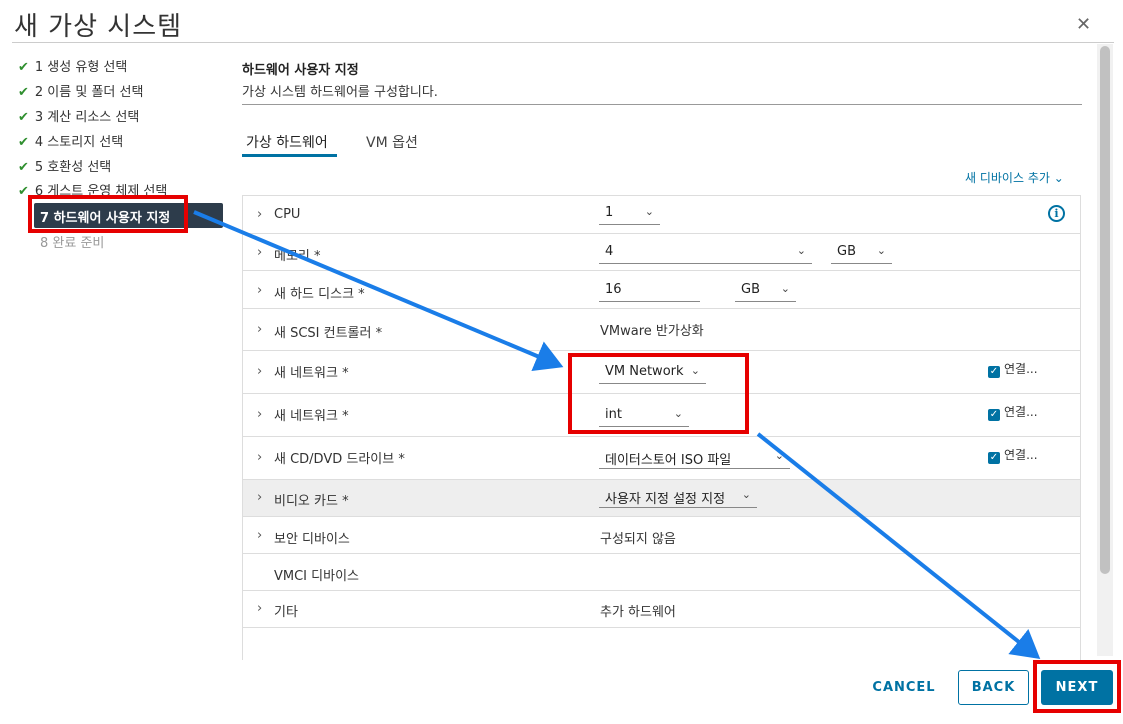 The width and height of the screenshot is (1123, 724). What do you see at coordinates (340, 92) in the screenshot?
I see `section-description: 가상 시스템 하드웨어를 구성합니다.` at bounding box center [340, 92].